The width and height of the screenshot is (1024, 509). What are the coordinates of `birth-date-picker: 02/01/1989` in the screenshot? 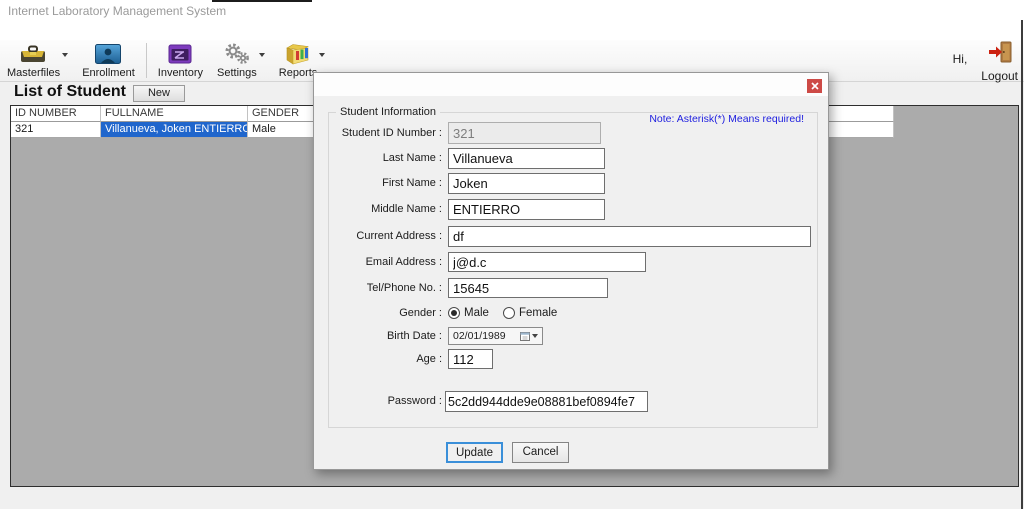 It's located at (495, 336).